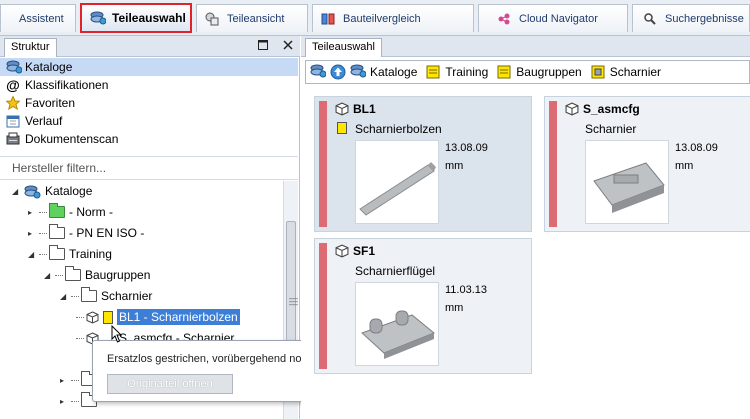 The width and height of the screenshot is (750, 419). What do you see at coordinates (466, 290) in the screenshot?
I see `part-date: 11.03.13` at bounding box center [466, 290].